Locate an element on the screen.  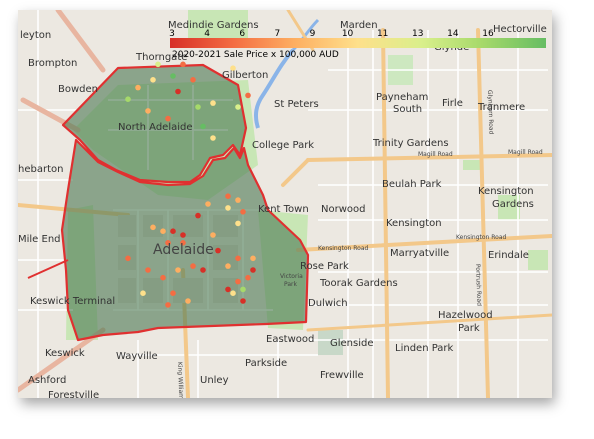
label-adelaide: Adelaide is located at coordinates (183, 250).